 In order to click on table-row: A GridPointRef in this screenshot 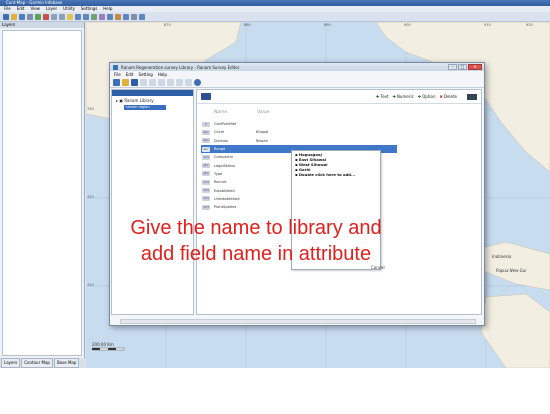, I will do `click(299, 124)`.